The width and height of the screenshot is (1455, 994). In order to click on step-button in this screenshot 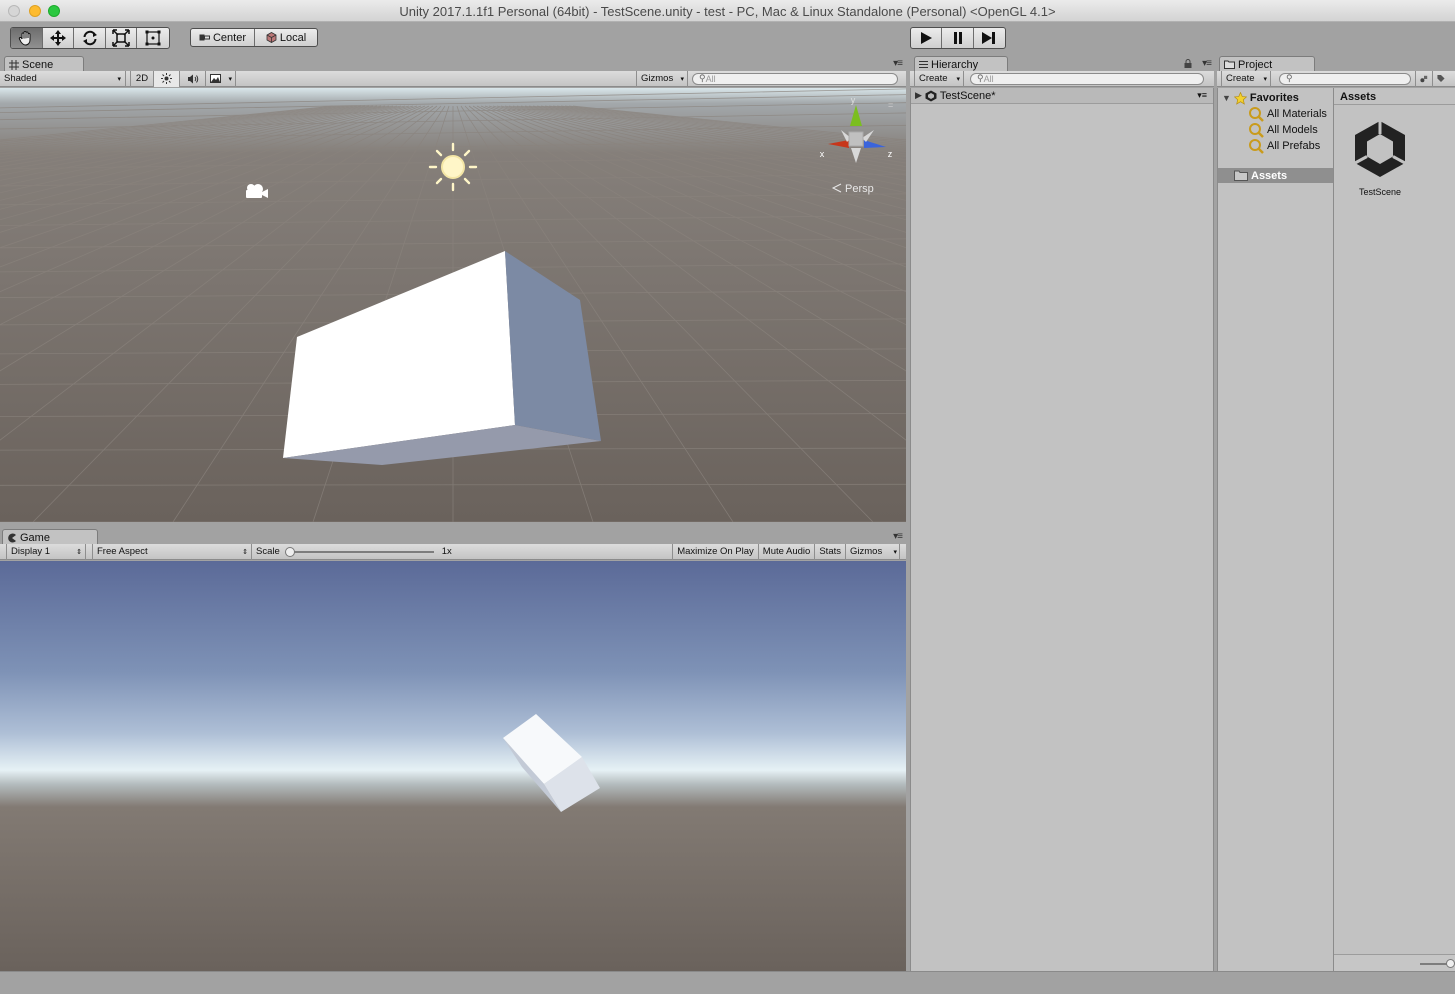, I will do `click(989, 38)`.